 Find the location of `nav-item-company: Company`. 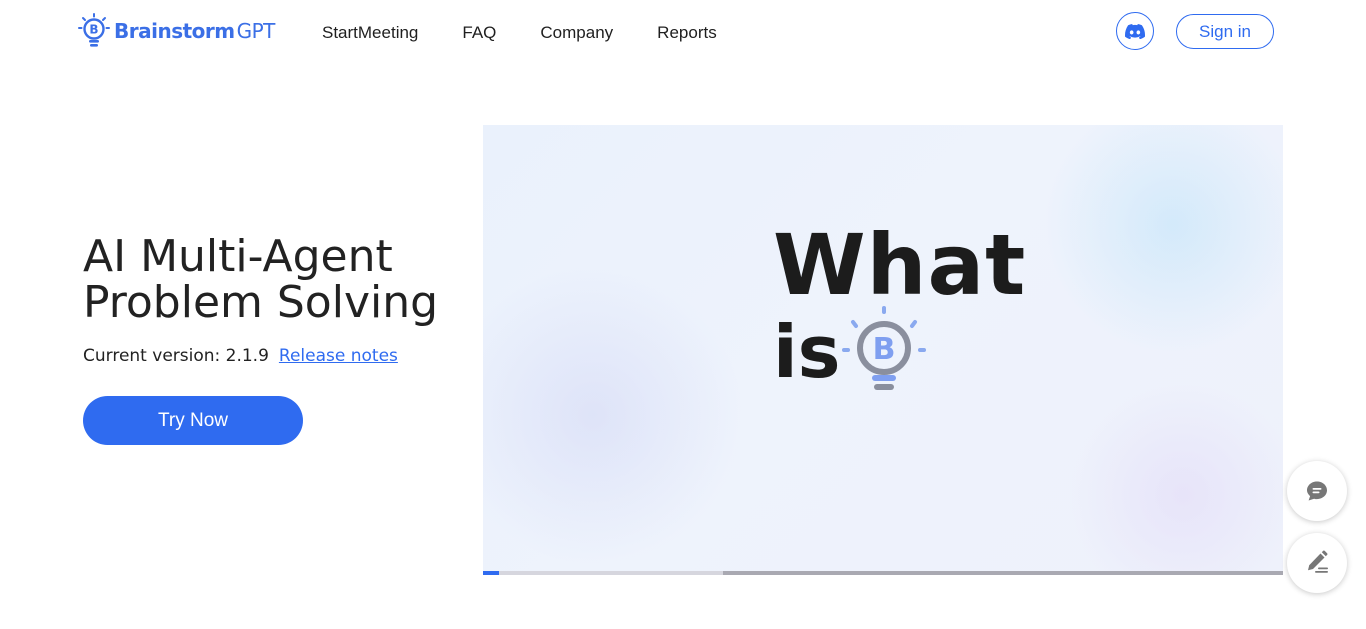

nav-item-company: Company is located at coordinates (576, 33).